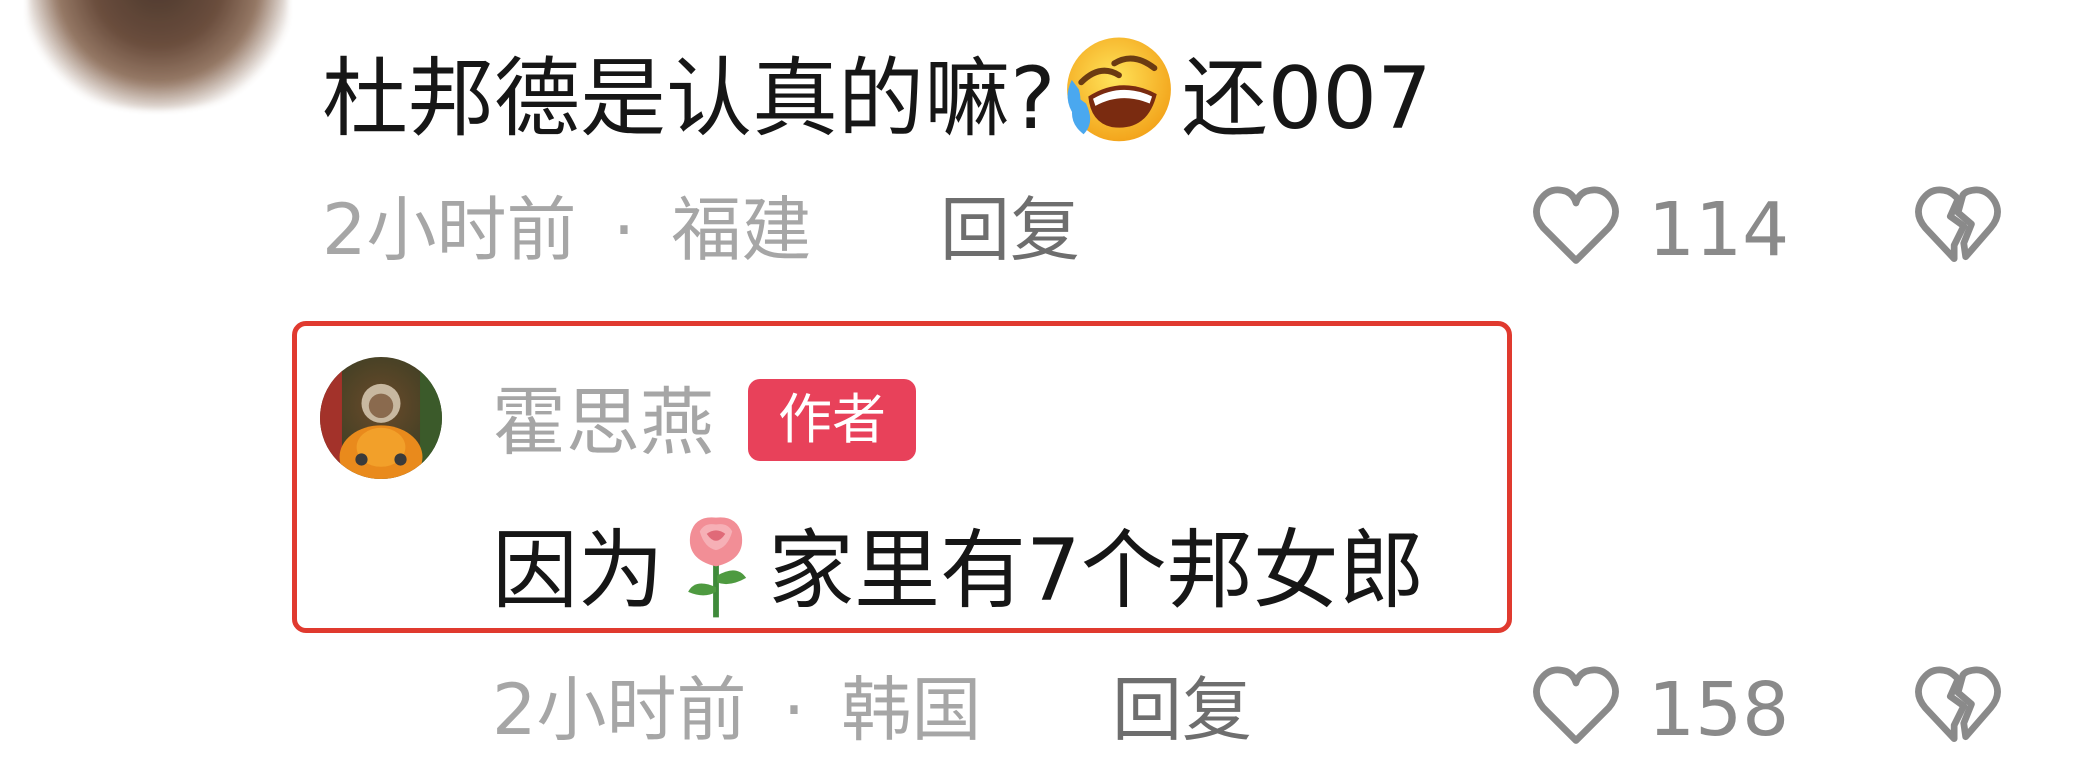 The image size is (2078, 778). I want to click on reply-time: 2小时前, so click(619, 710).